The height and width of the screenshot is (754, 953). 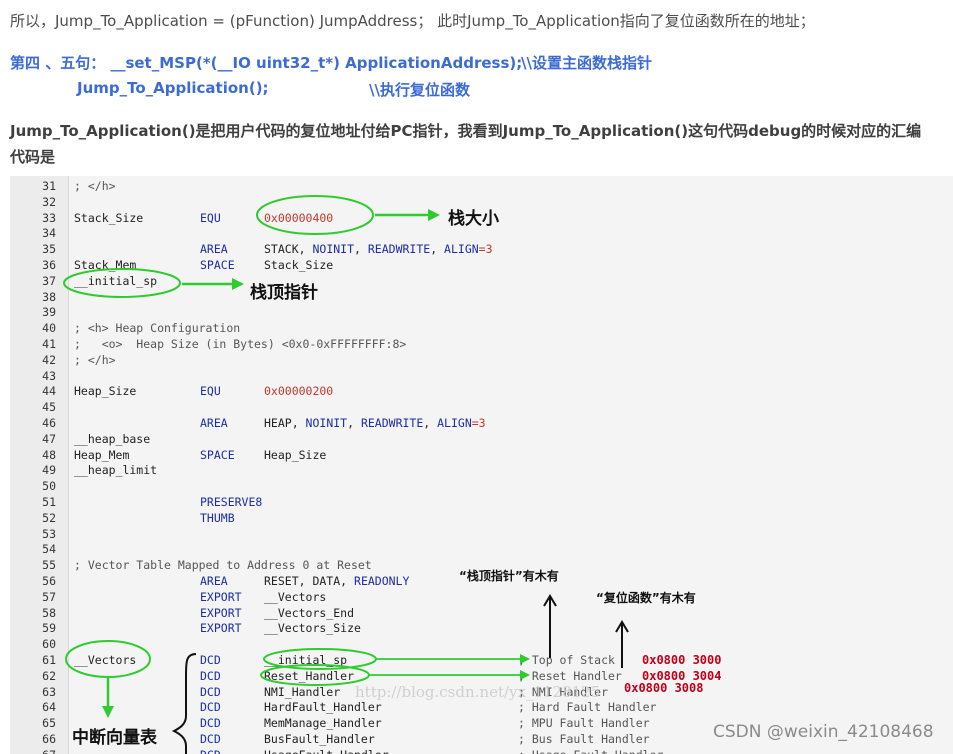 What do you see at coordinates (646, 598) in the screenshot?
I see `annotation-has-reset: “复位函数”有木有` at bounding box center [646, 598].